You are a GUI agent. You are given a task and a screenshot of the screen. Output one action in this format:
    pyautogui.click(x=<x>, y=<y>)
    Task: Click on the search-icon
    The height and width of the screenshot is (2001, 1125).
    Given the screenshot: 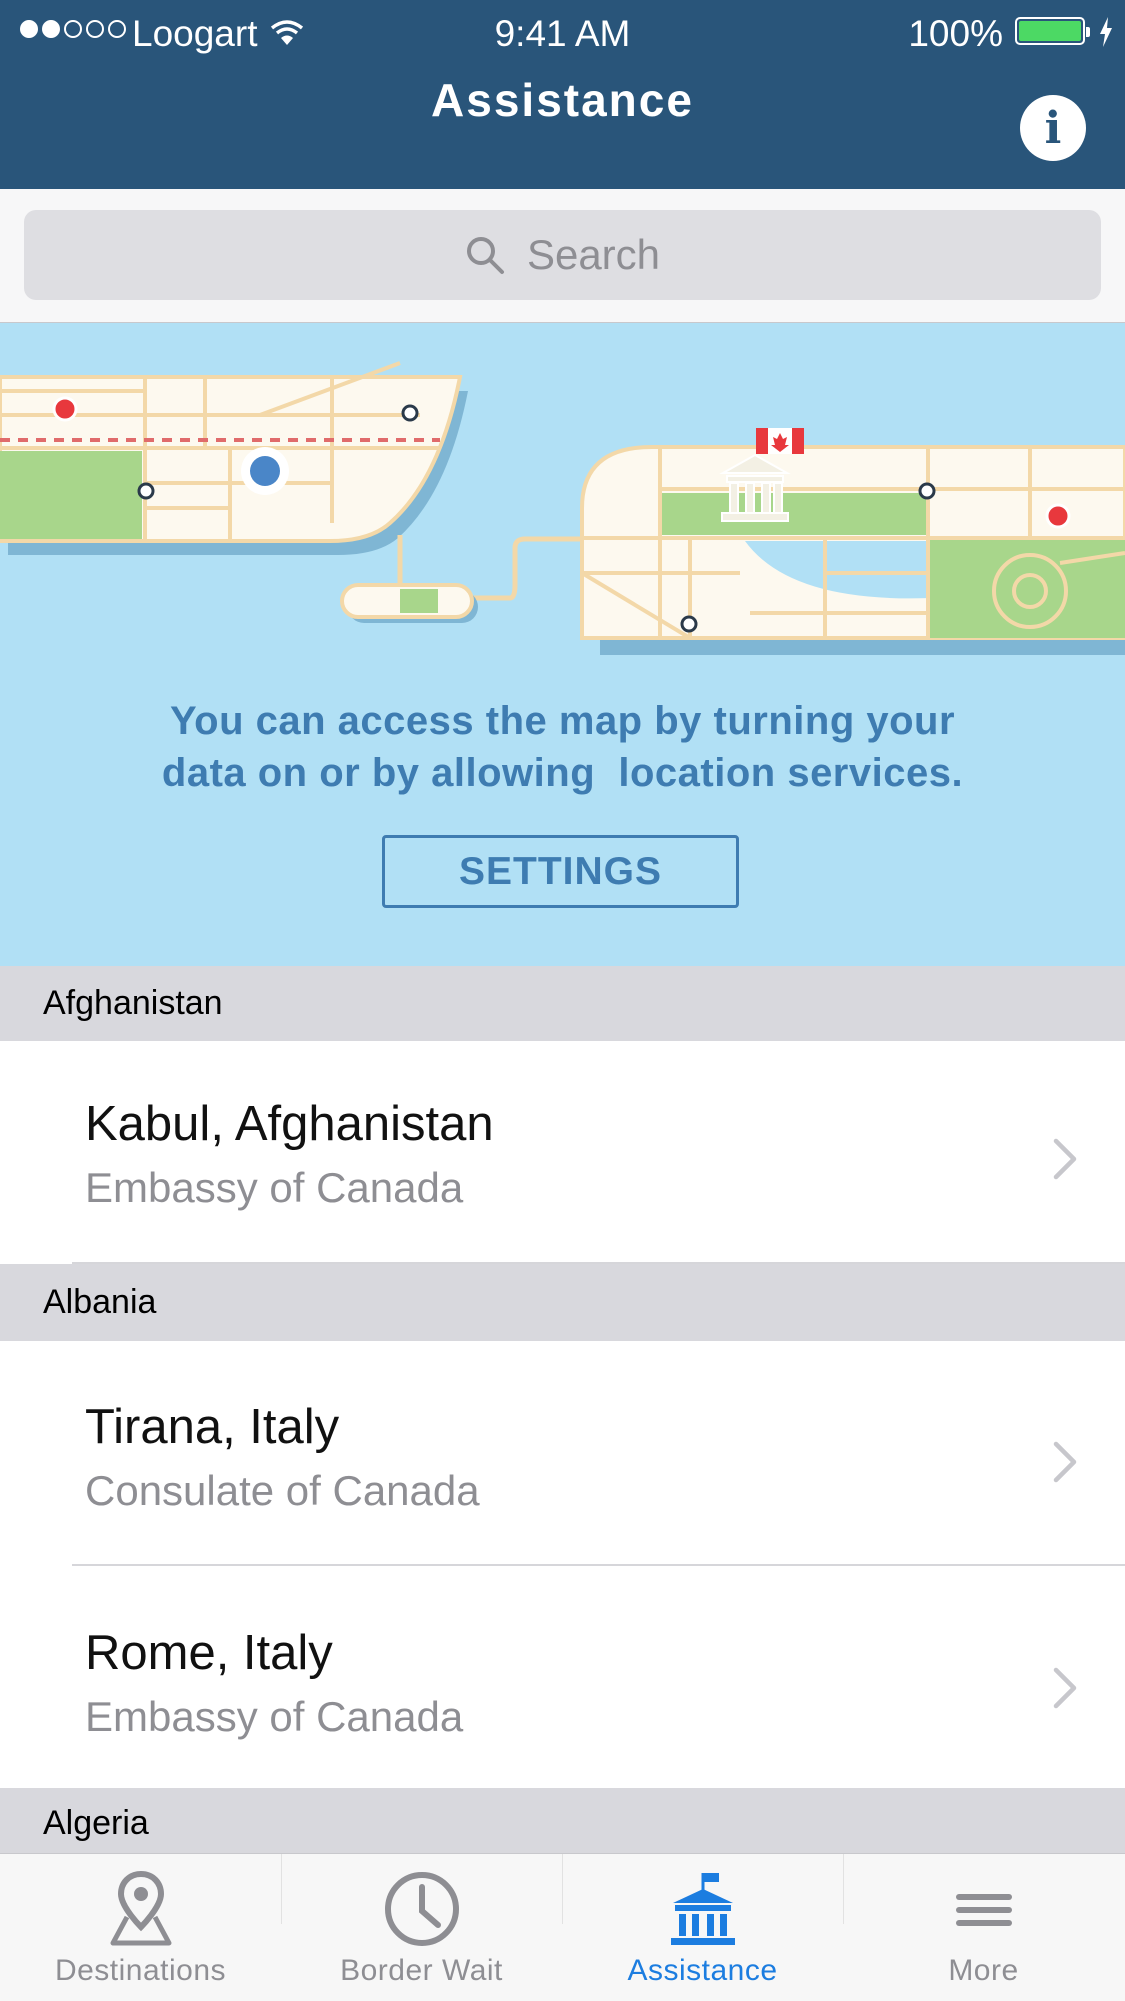 What is the action you would take?
    pyautogui.click(x=485, y=255)
    